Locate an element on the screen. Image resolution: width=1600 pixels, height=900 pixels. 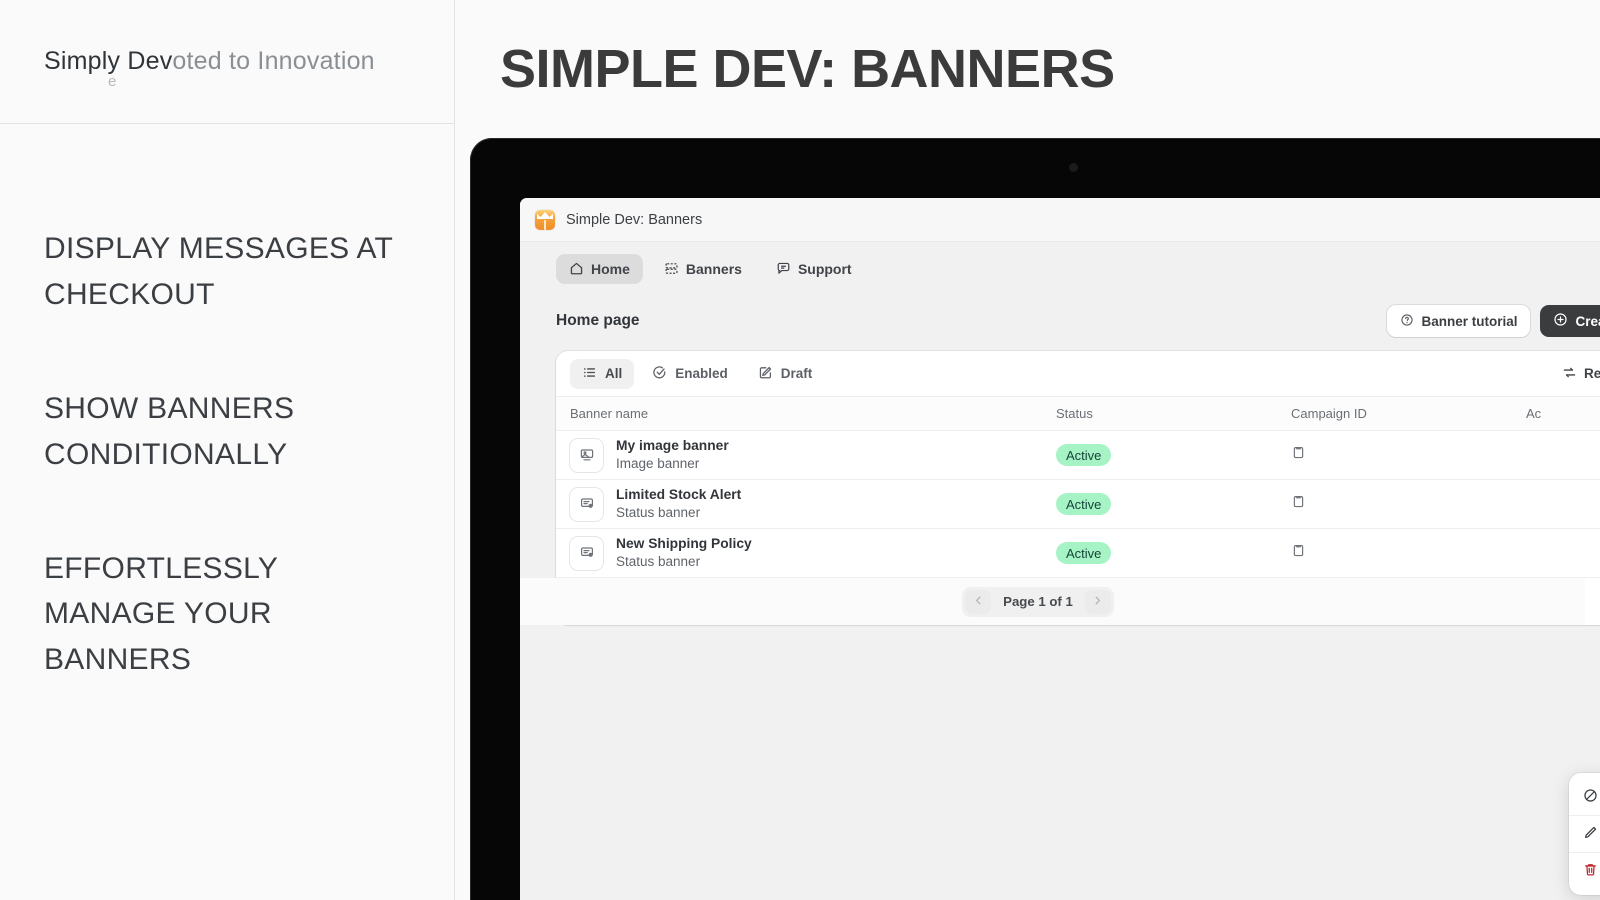
header-actions: Banner tutorial Create ba is located at coordinates (1493, 321).